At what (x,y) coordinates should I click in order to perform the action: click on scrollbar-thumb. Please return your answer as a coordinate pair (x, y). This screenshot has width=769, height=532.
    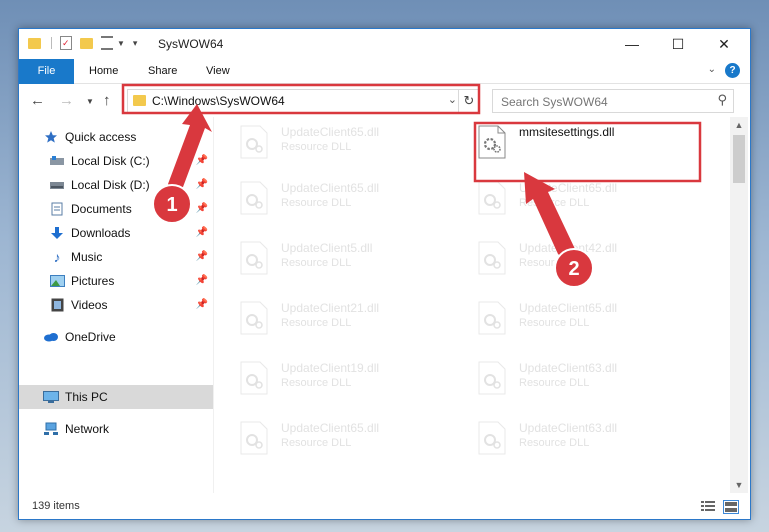
    Looking at the image, I should click on (739, 159).